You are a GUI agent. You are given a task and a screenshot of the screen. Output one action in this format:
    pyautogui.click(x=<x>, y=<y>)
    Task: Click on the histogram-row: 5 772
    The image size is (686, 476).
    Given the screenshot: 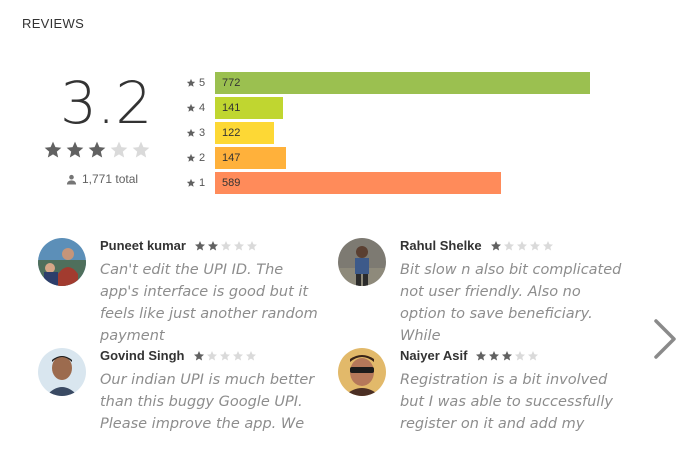 What is the action you would take?
    pyautogui.click(x=388, y=83)
    